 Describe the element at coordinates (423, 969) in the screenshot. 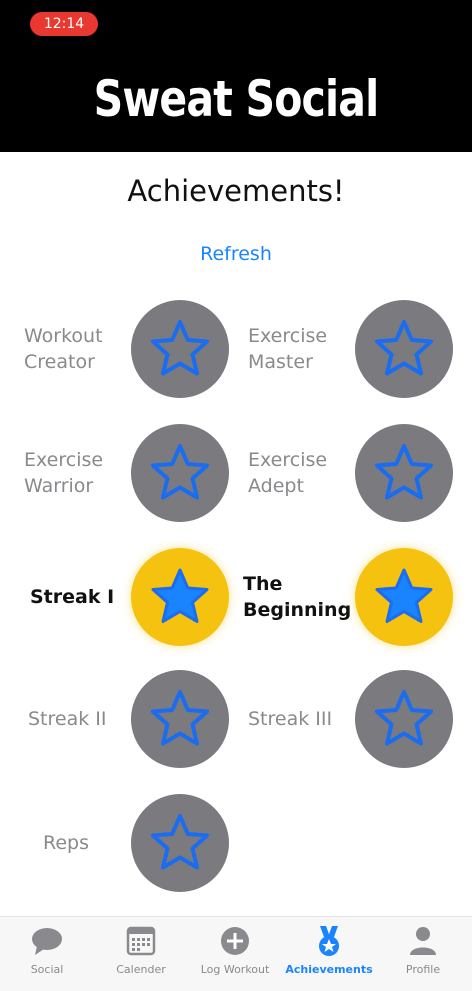

I see `tab-label: Profile` at that location.